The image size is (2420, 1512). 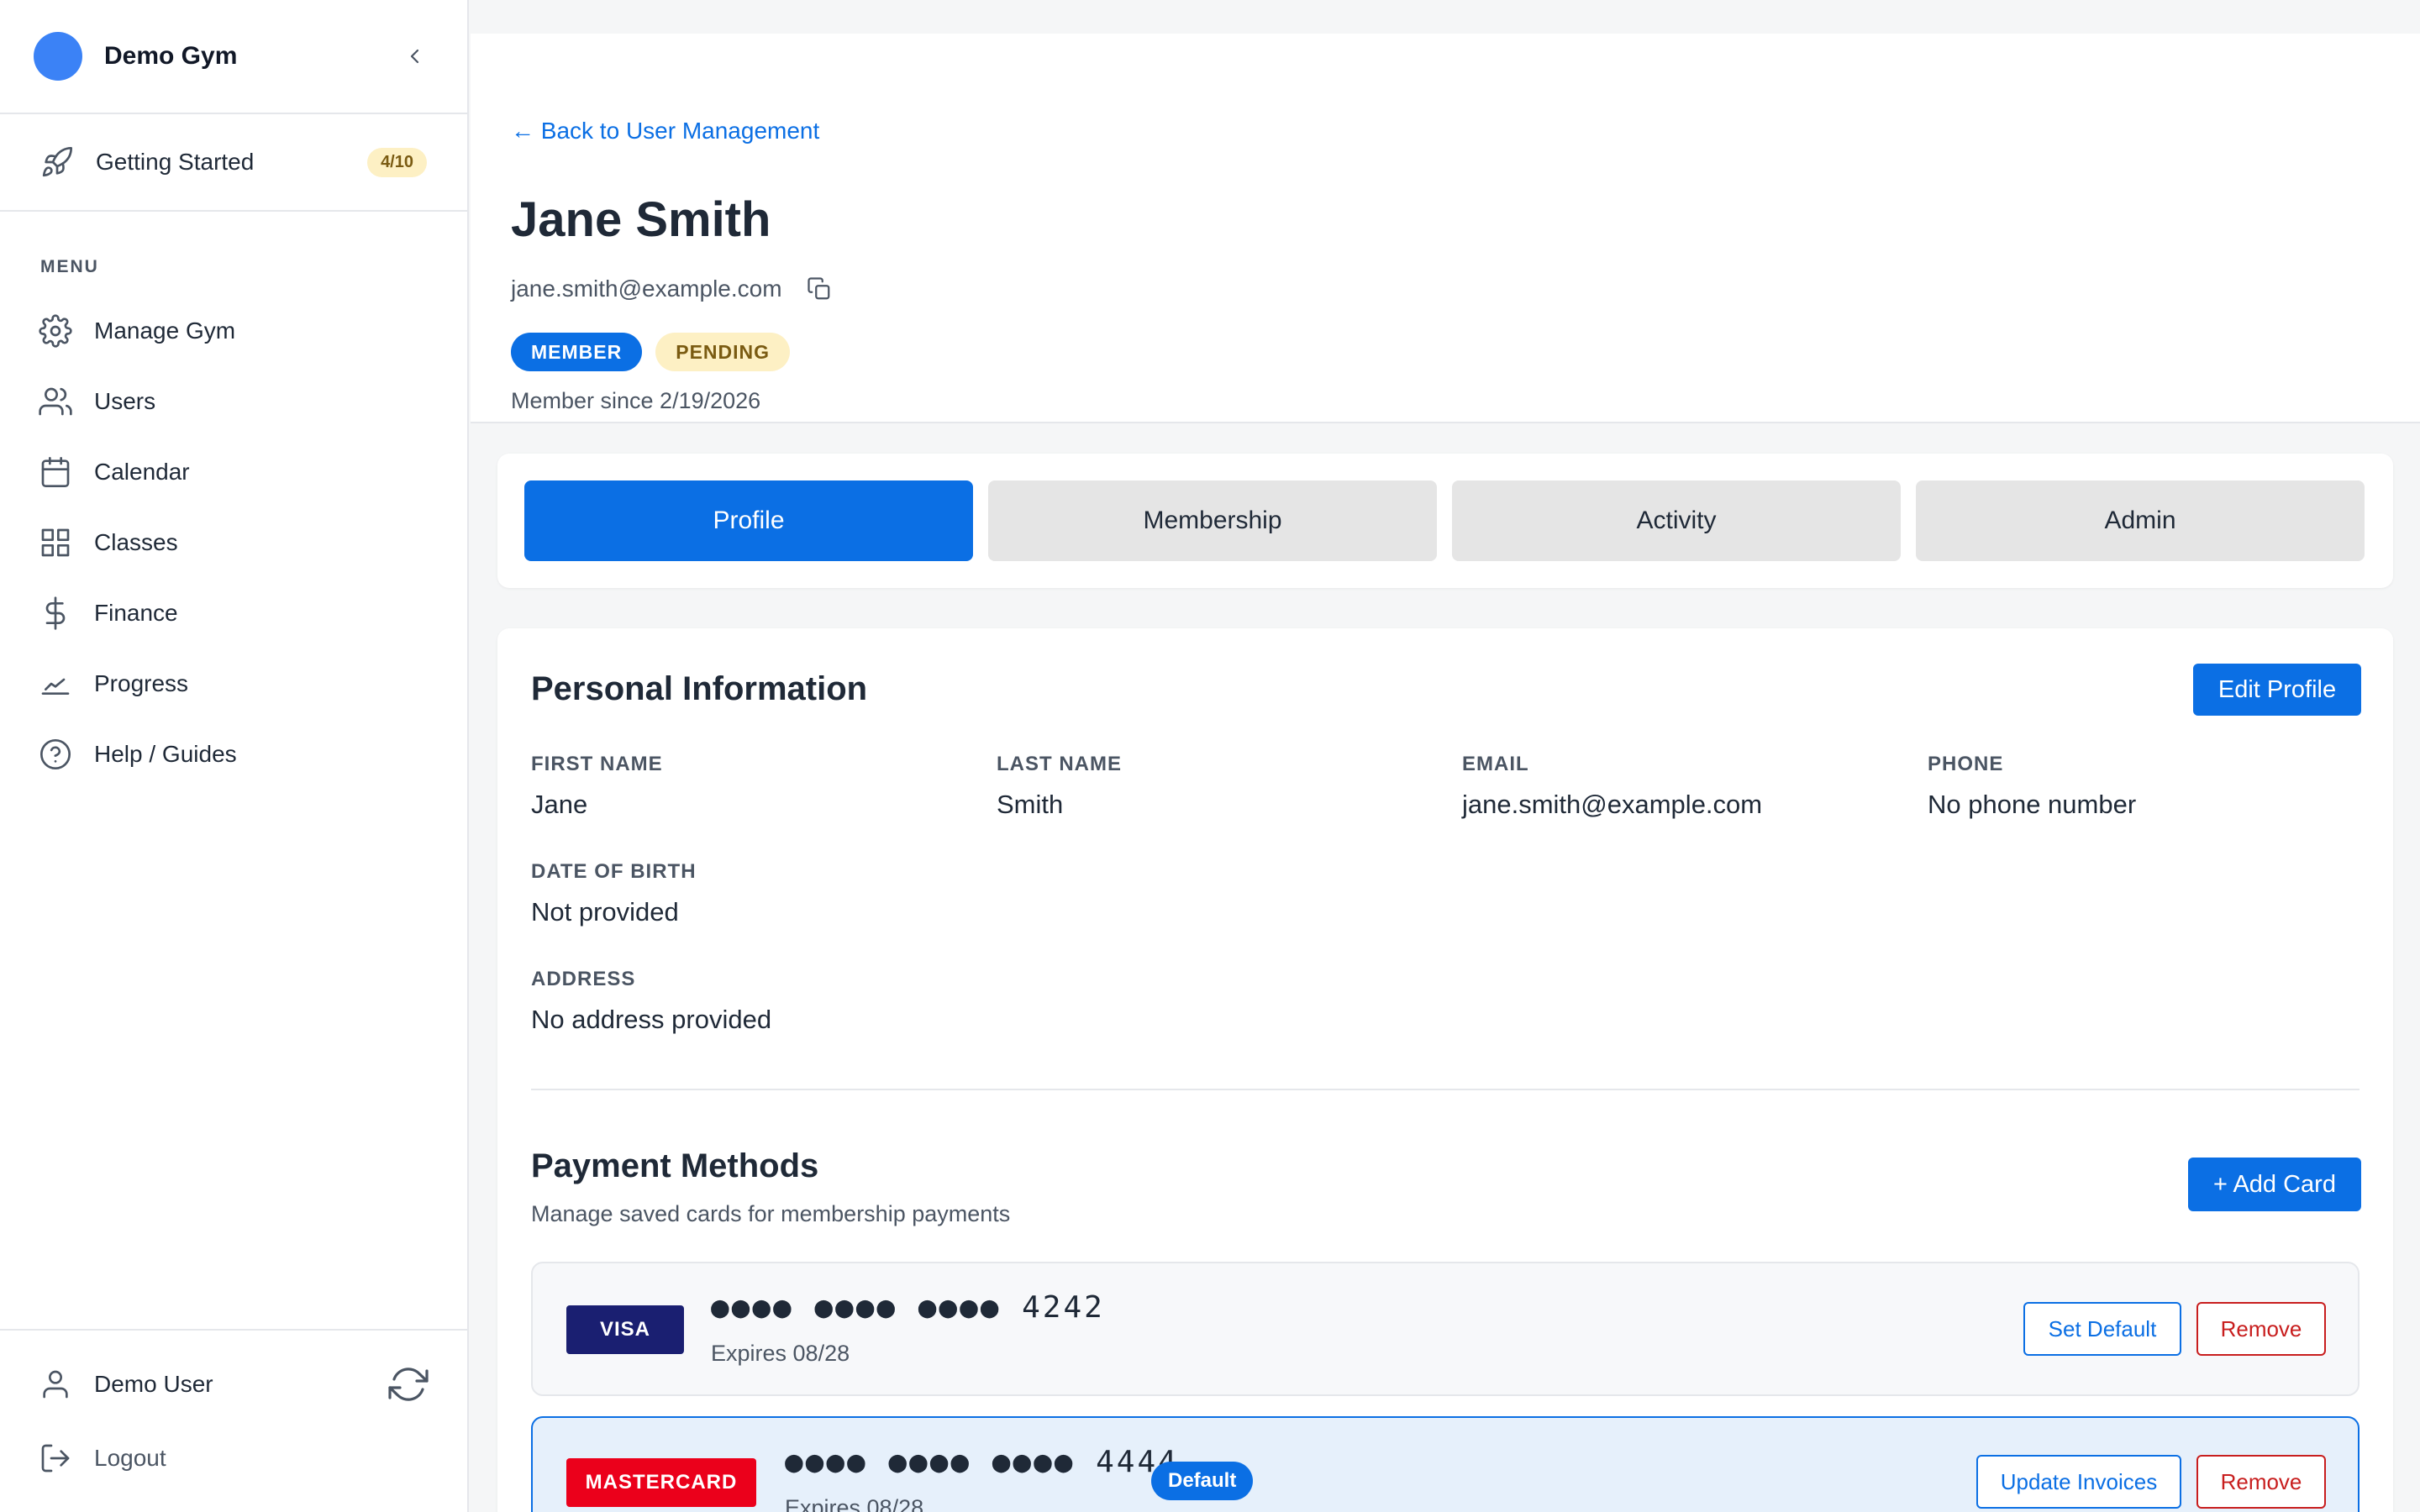 I want to click on field-value: jane.smith@example.com, so click(x=1613, y=804).